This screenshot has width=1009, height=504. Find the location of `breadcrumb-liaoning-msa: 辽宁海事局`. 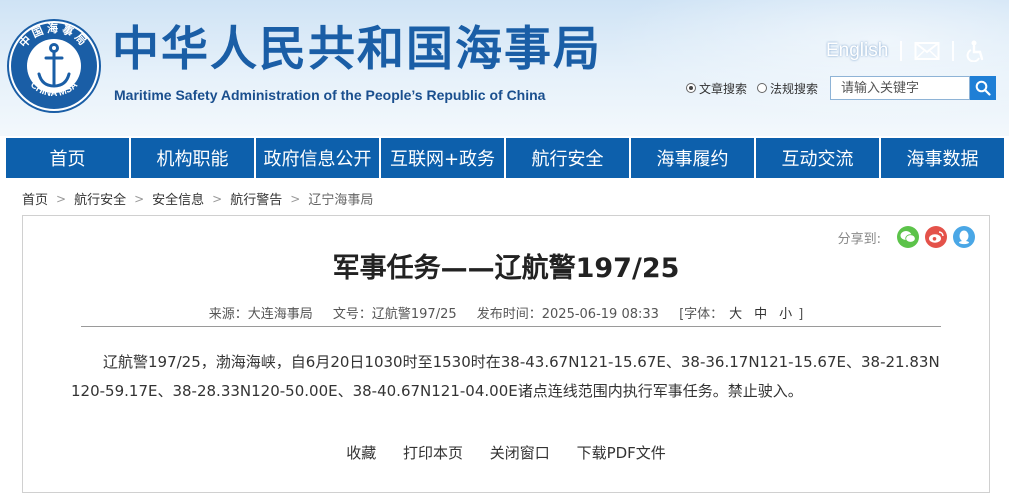

breadcrumb-liaoning-msa: 辽宁海事局 is located at coordinates (340, 198).